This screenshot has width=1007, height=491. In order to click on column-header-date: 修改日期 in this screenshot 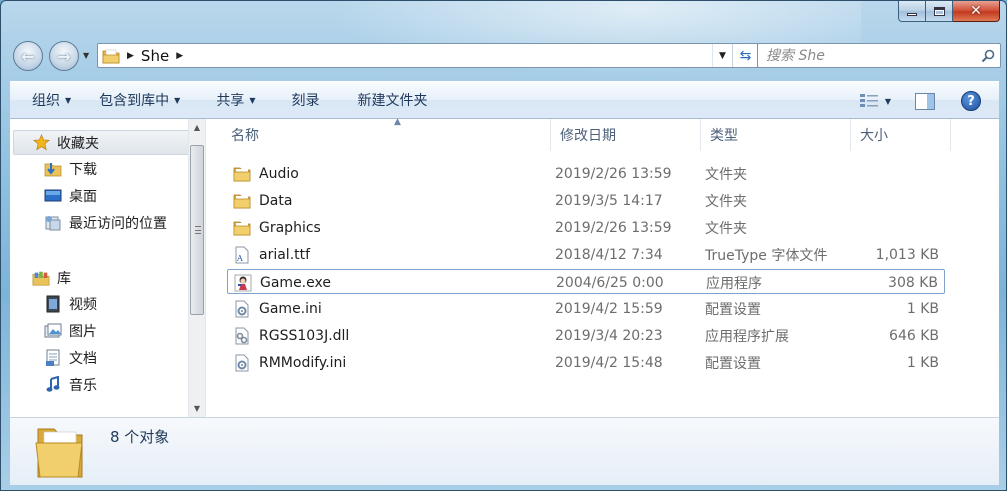, I will do `click(626, 135)`.